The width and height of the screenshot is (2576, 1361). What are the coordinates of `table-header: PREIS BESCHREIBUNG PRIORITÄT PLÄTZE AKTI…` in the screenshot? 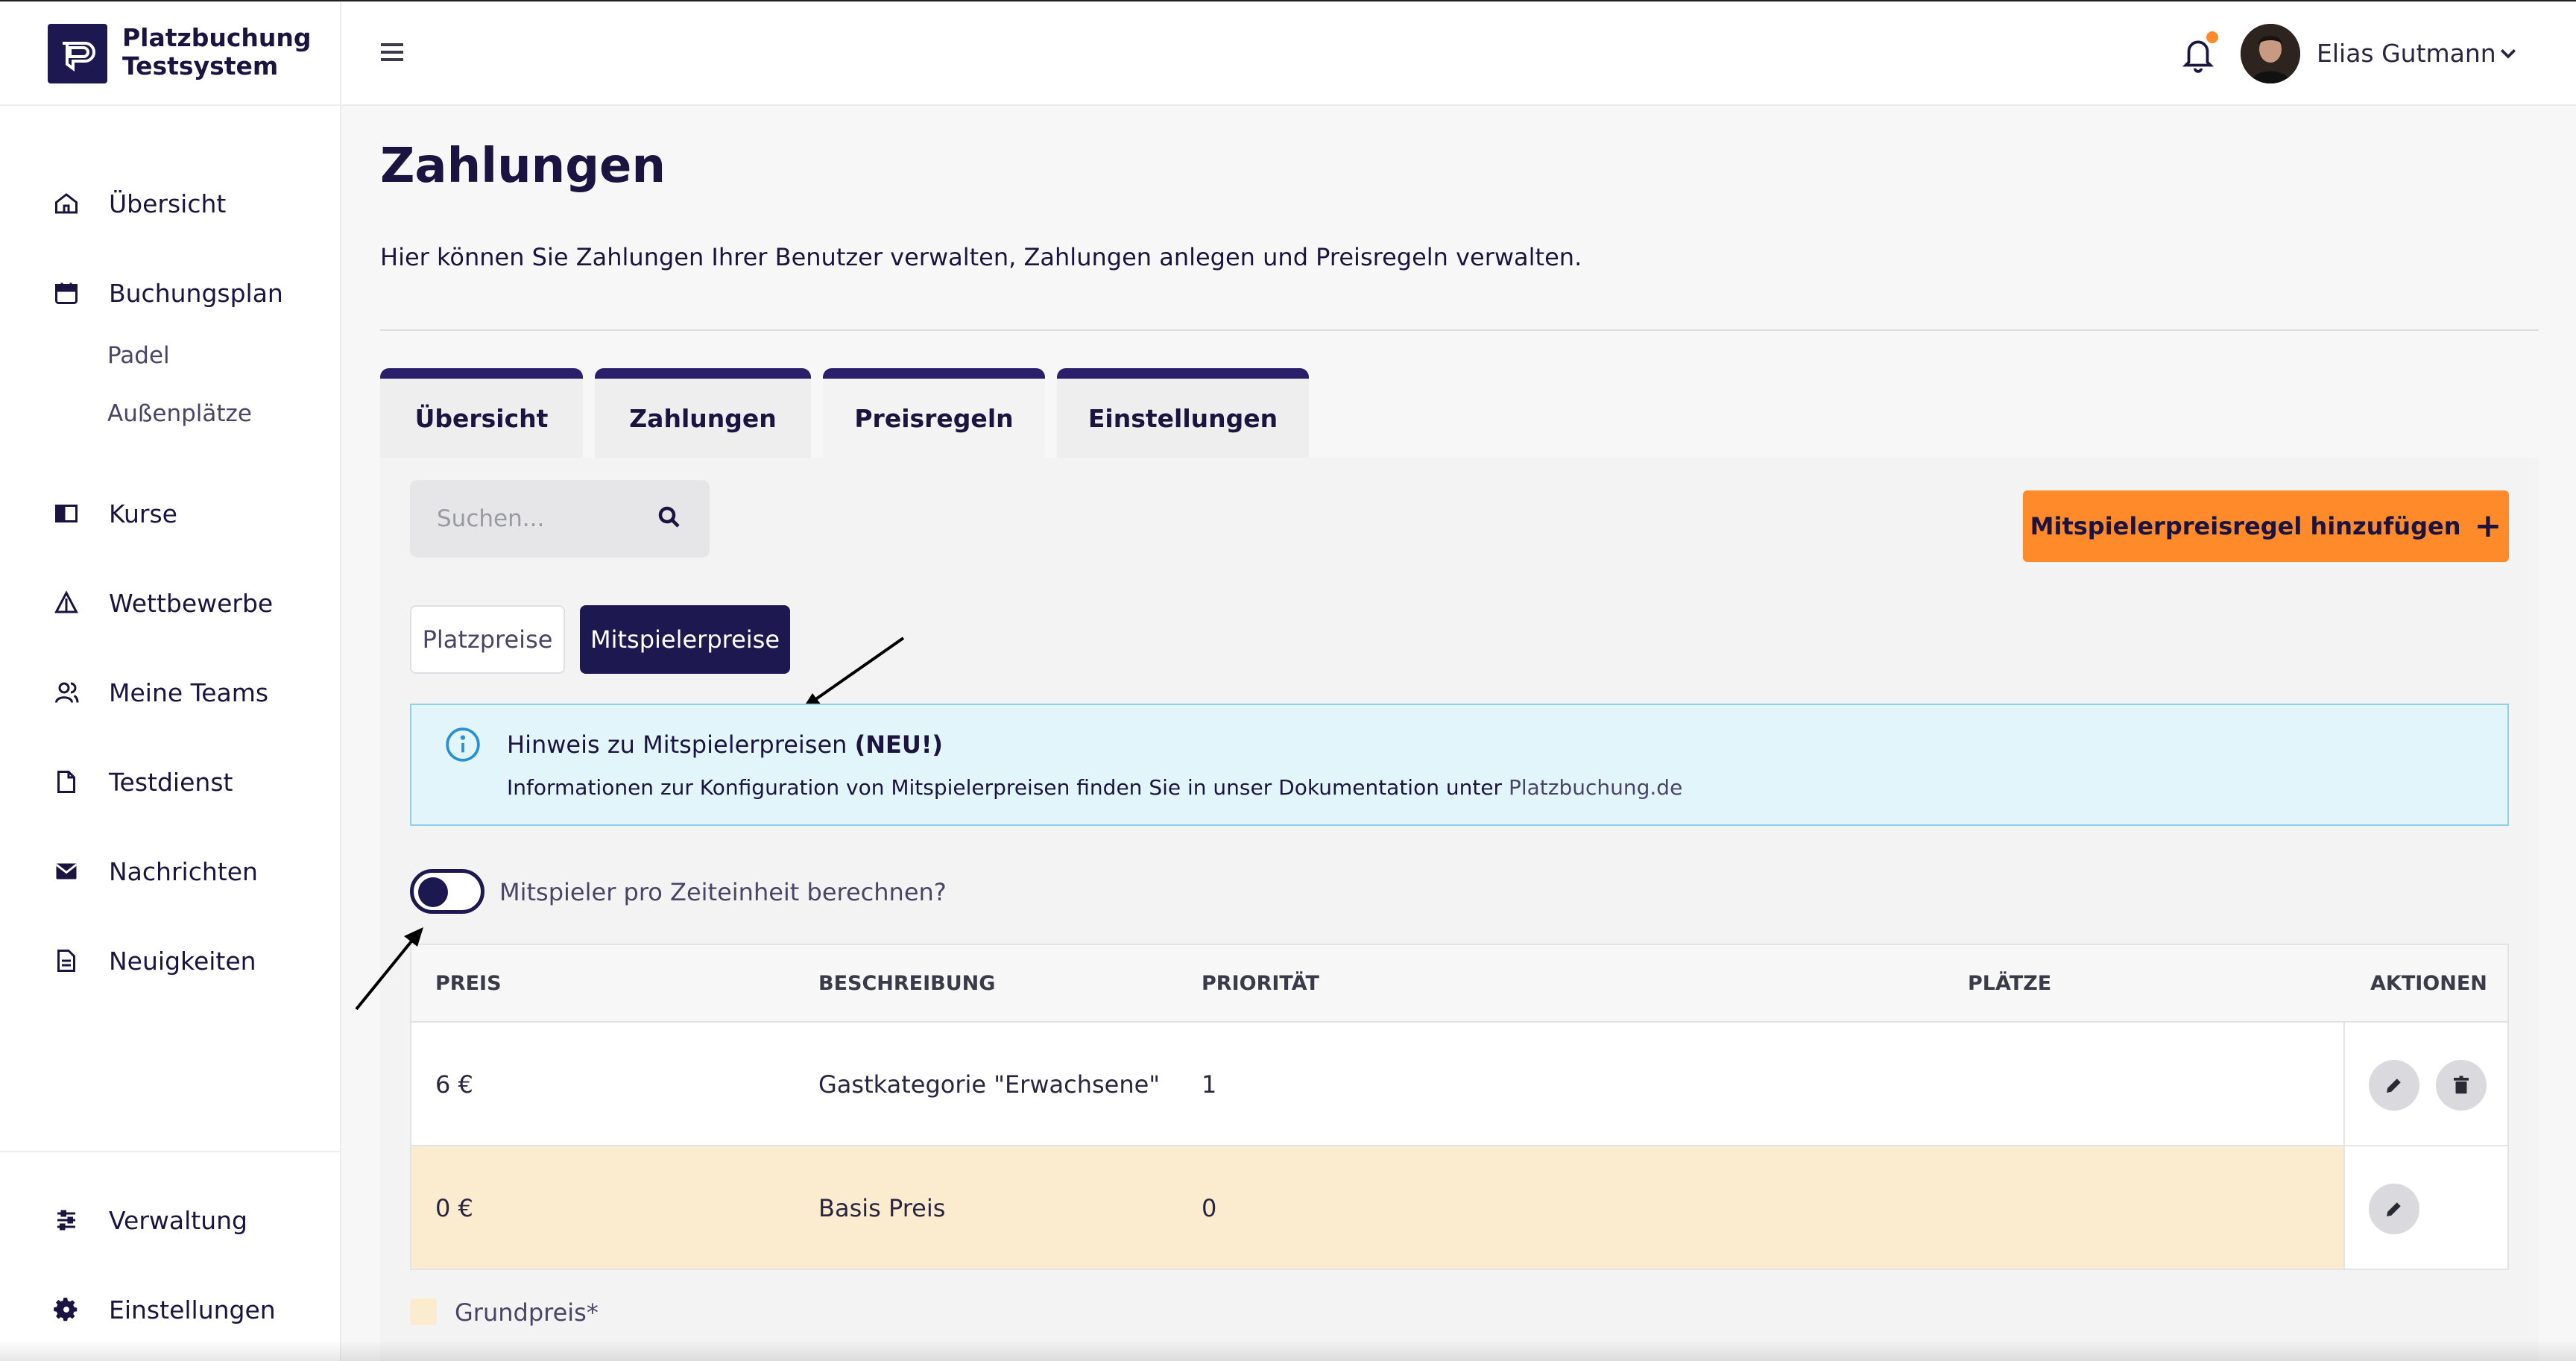 It's located at (1459, 984).